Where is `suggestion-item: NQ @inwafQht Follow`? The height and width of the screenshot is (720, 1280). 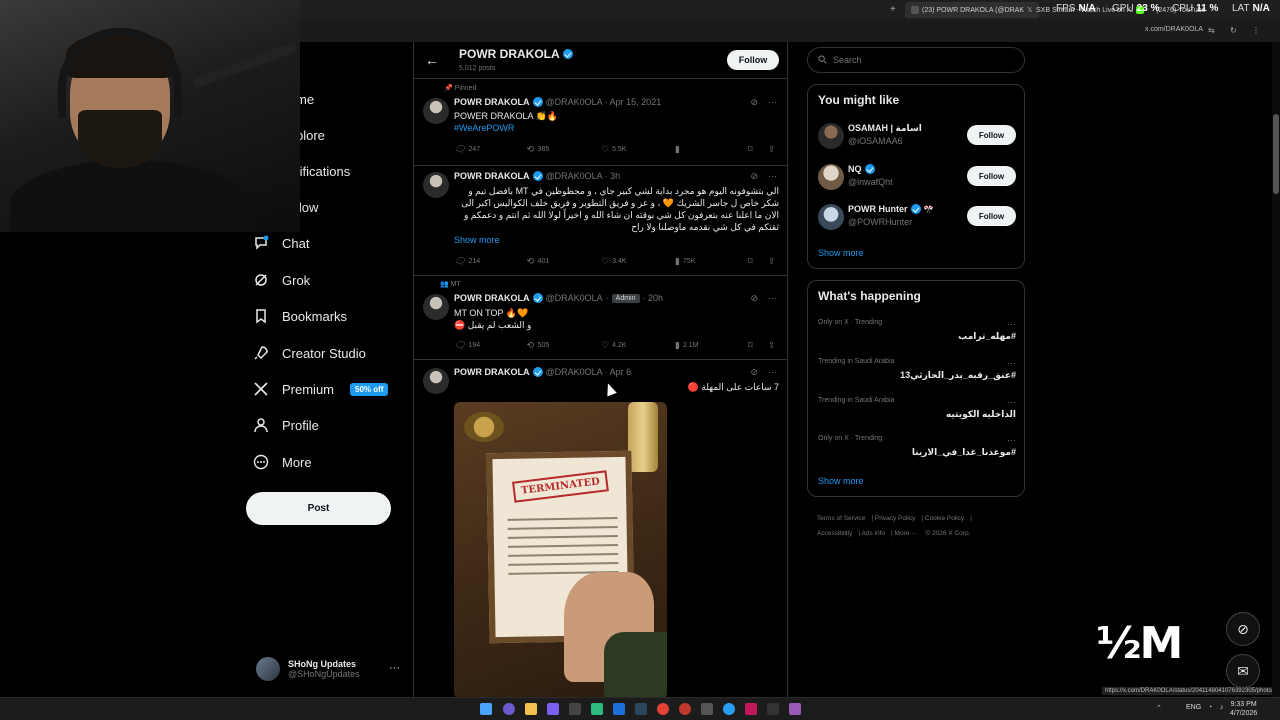 suggestion-item: NQ @inwafQht Follow is located at coordinates (917, 177).